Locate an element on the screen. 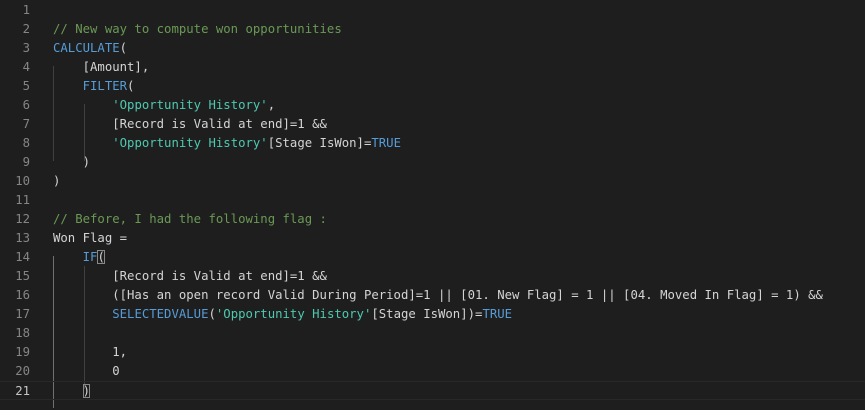  line-code: FILTER( is located at coordinates (94, 86).